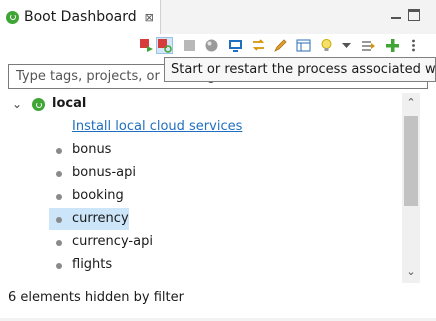 The image size is (436, 321). Describe the element at coordinates (258, 45) in the screenshot. I see `link-icon` at that location.